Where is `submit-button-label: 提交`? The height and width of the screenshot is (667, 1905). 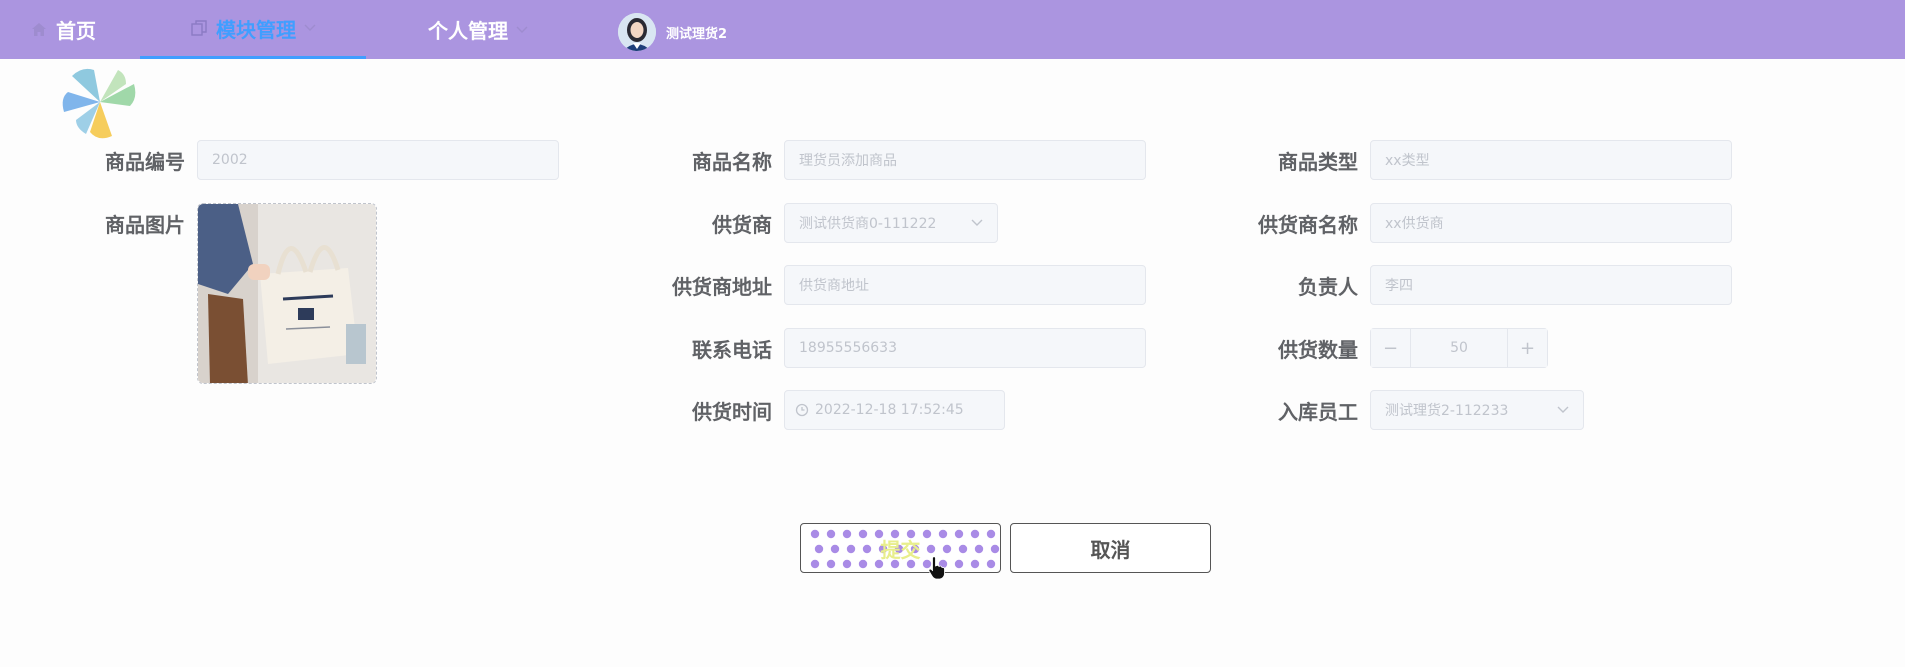
submit-button-label: 提交 is located at coordinates (900, 549).